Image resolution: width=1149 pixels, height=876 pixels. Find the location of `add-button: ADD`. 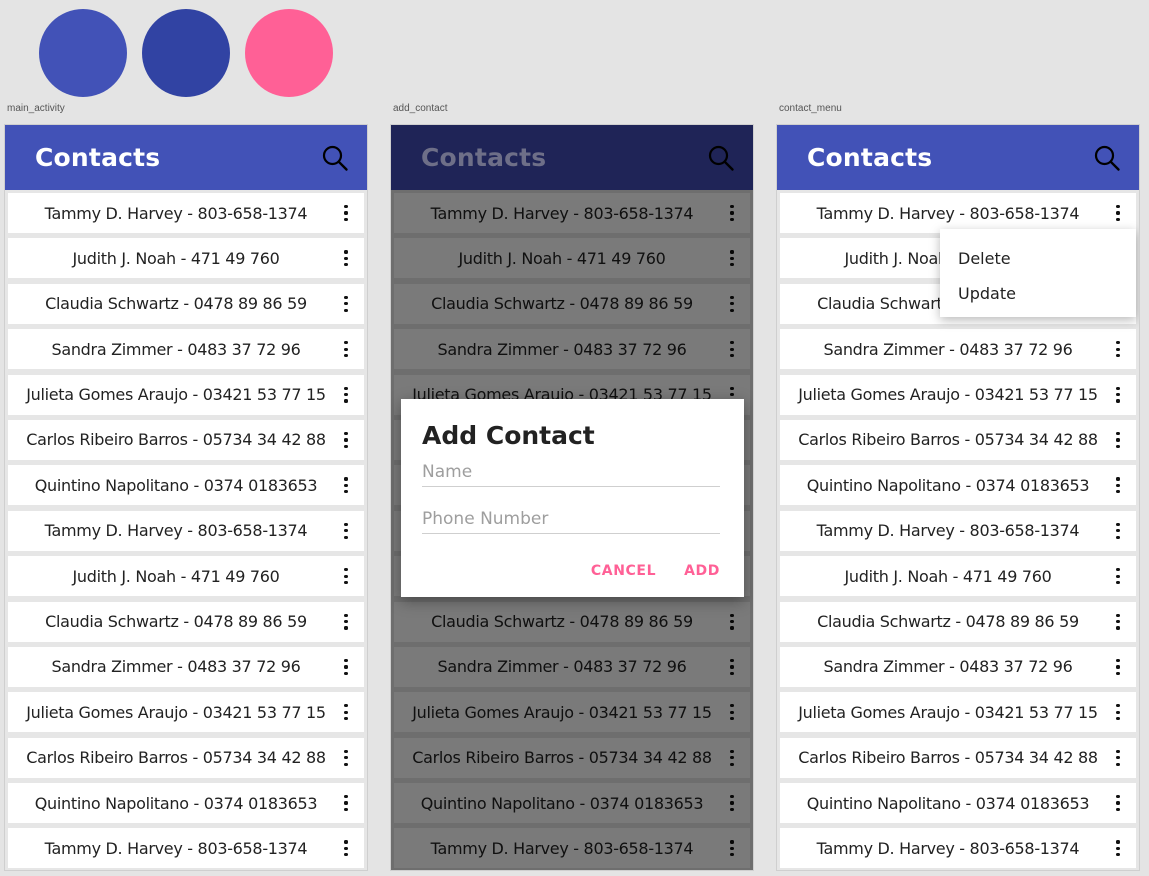

add-button: ADD is located at coordinates (702, 571).